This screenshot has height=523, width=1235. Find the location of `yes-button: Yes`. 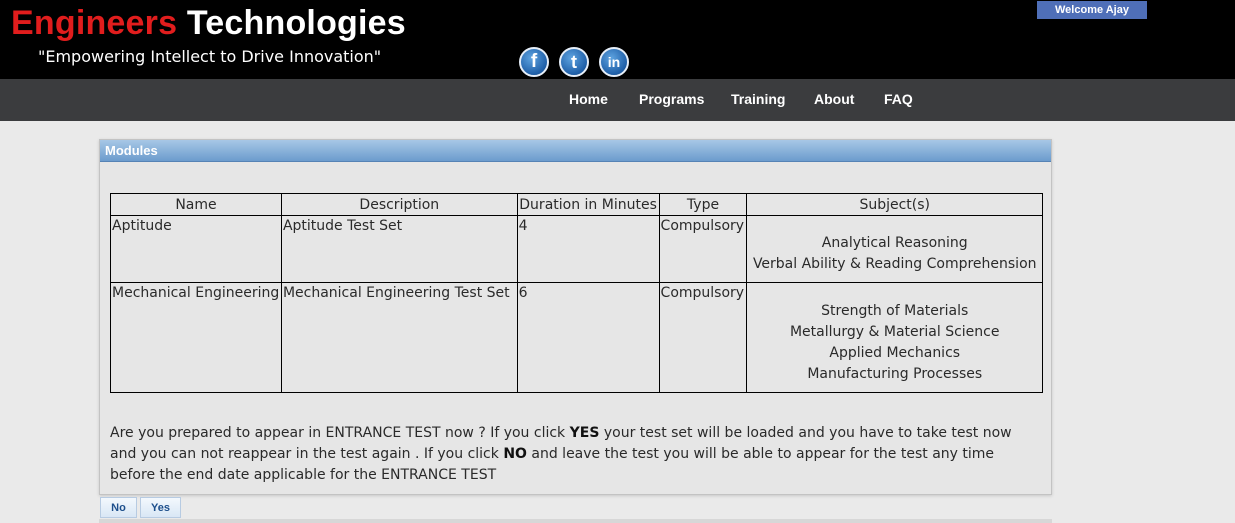

yes-button: Yes is located at coordinates (160, 507).